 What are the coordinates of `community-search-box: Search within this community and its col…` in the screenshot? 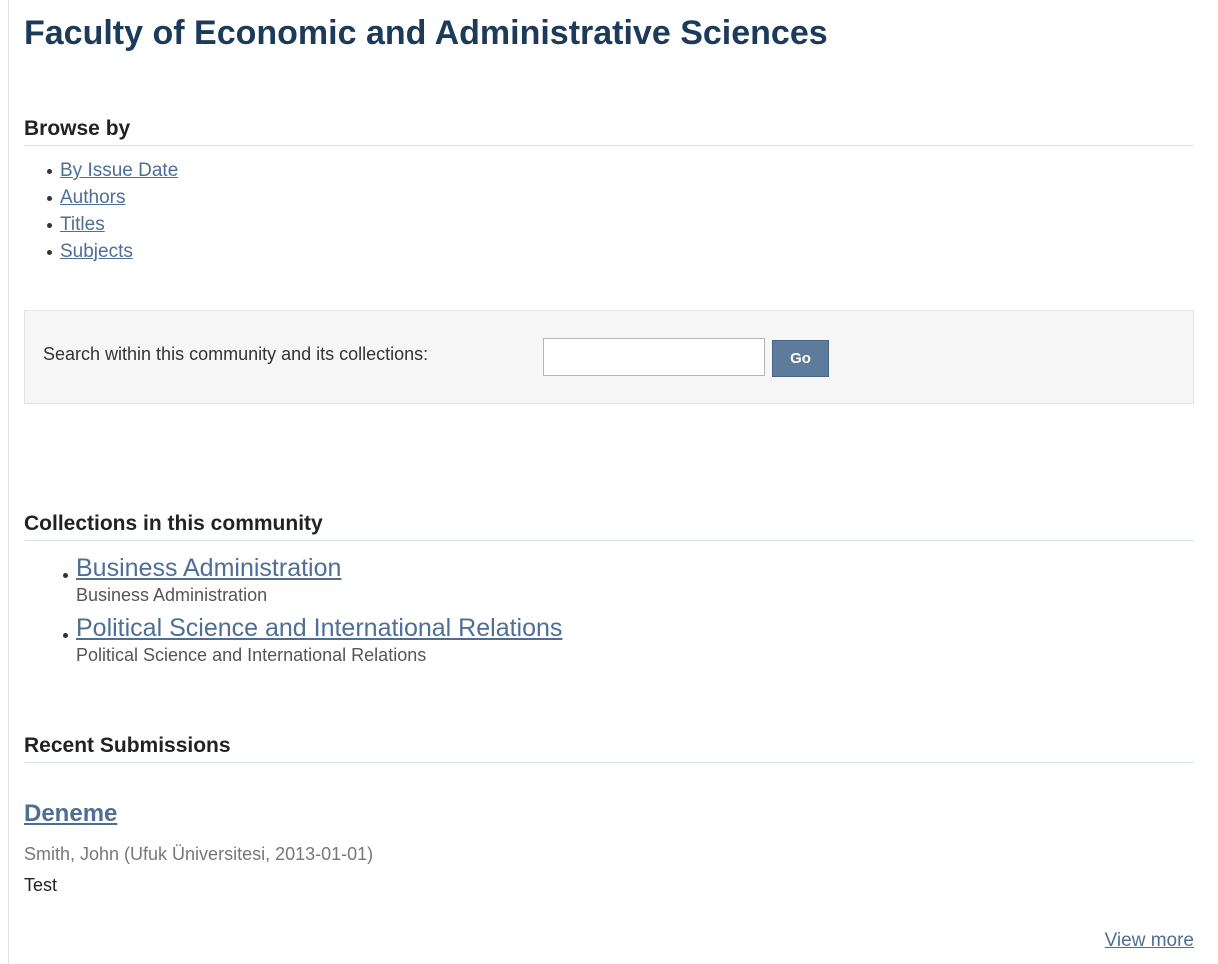 It's located at (609, 357).